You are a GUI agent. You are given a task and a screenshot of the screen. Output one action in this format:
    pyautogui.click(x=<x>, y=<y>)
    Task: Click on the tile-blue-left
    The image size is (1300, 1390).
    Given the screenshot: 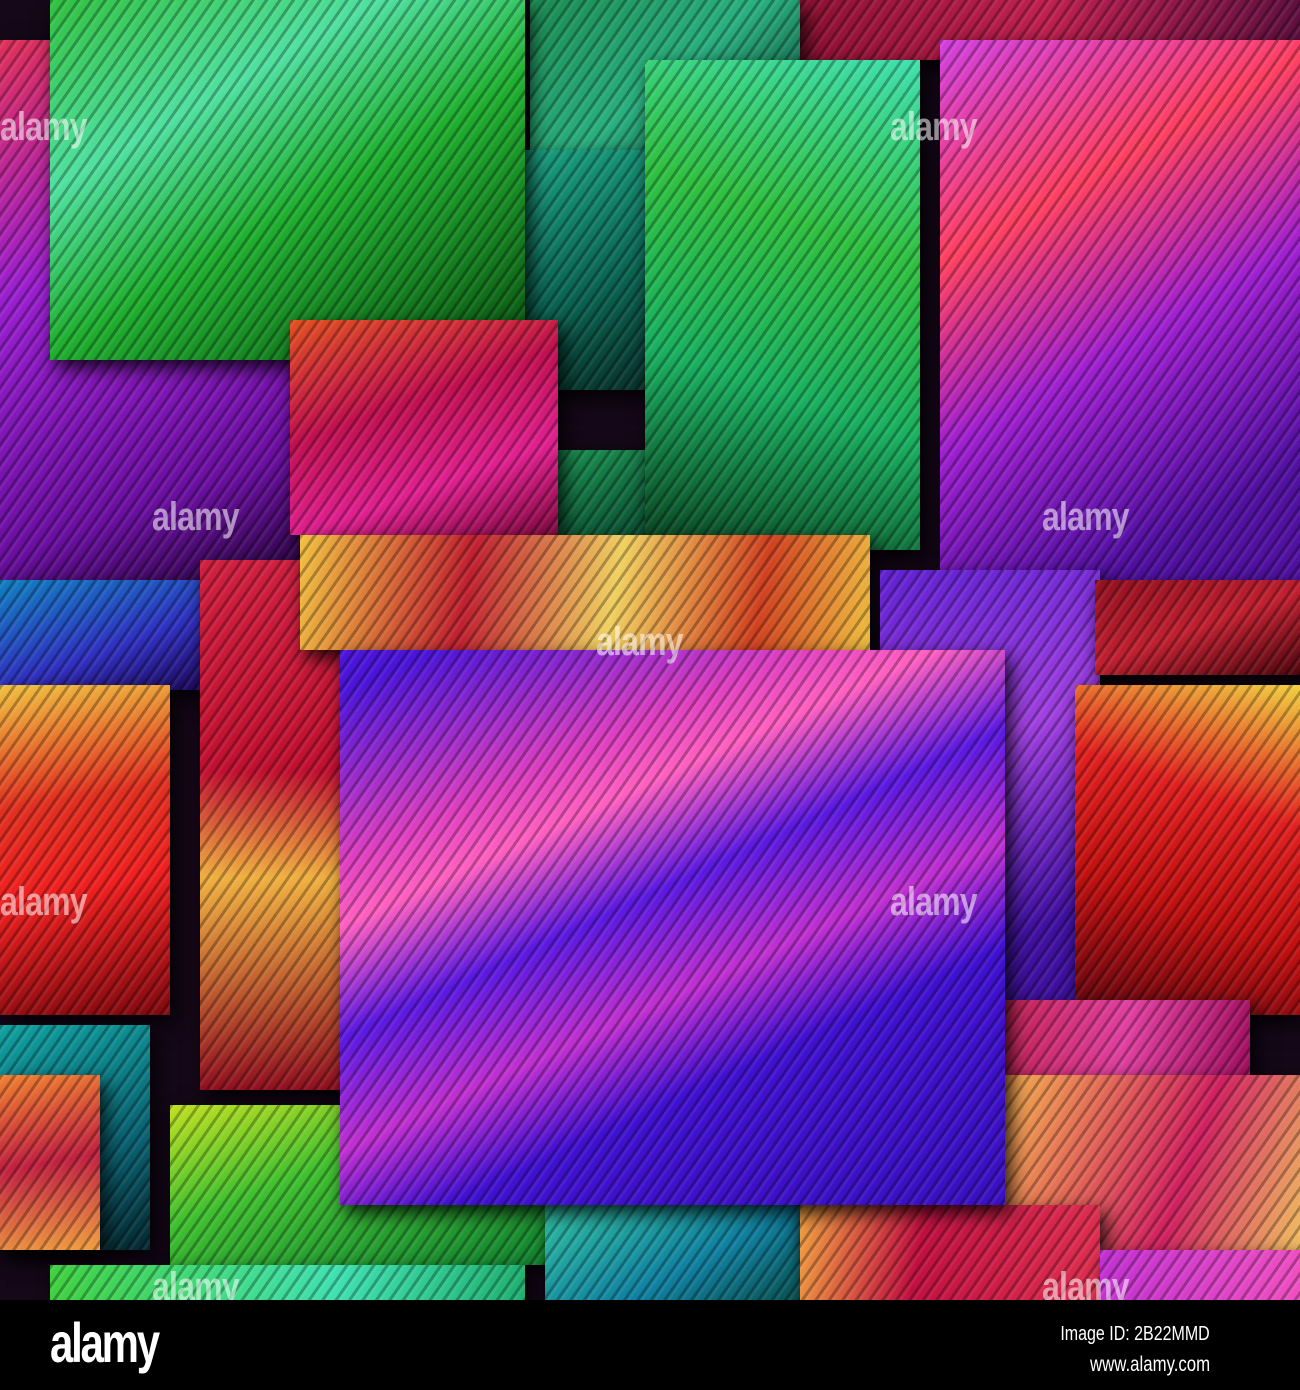 What is the action you would take?
    pyautogui.click(x=100, y=635)
    